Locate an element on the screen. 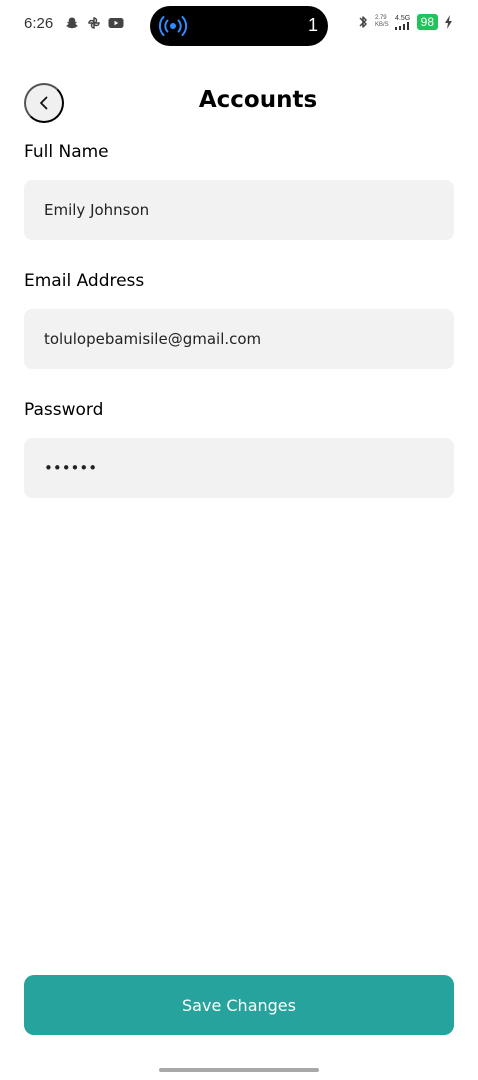  email-field is located at coordinates (239, 339).